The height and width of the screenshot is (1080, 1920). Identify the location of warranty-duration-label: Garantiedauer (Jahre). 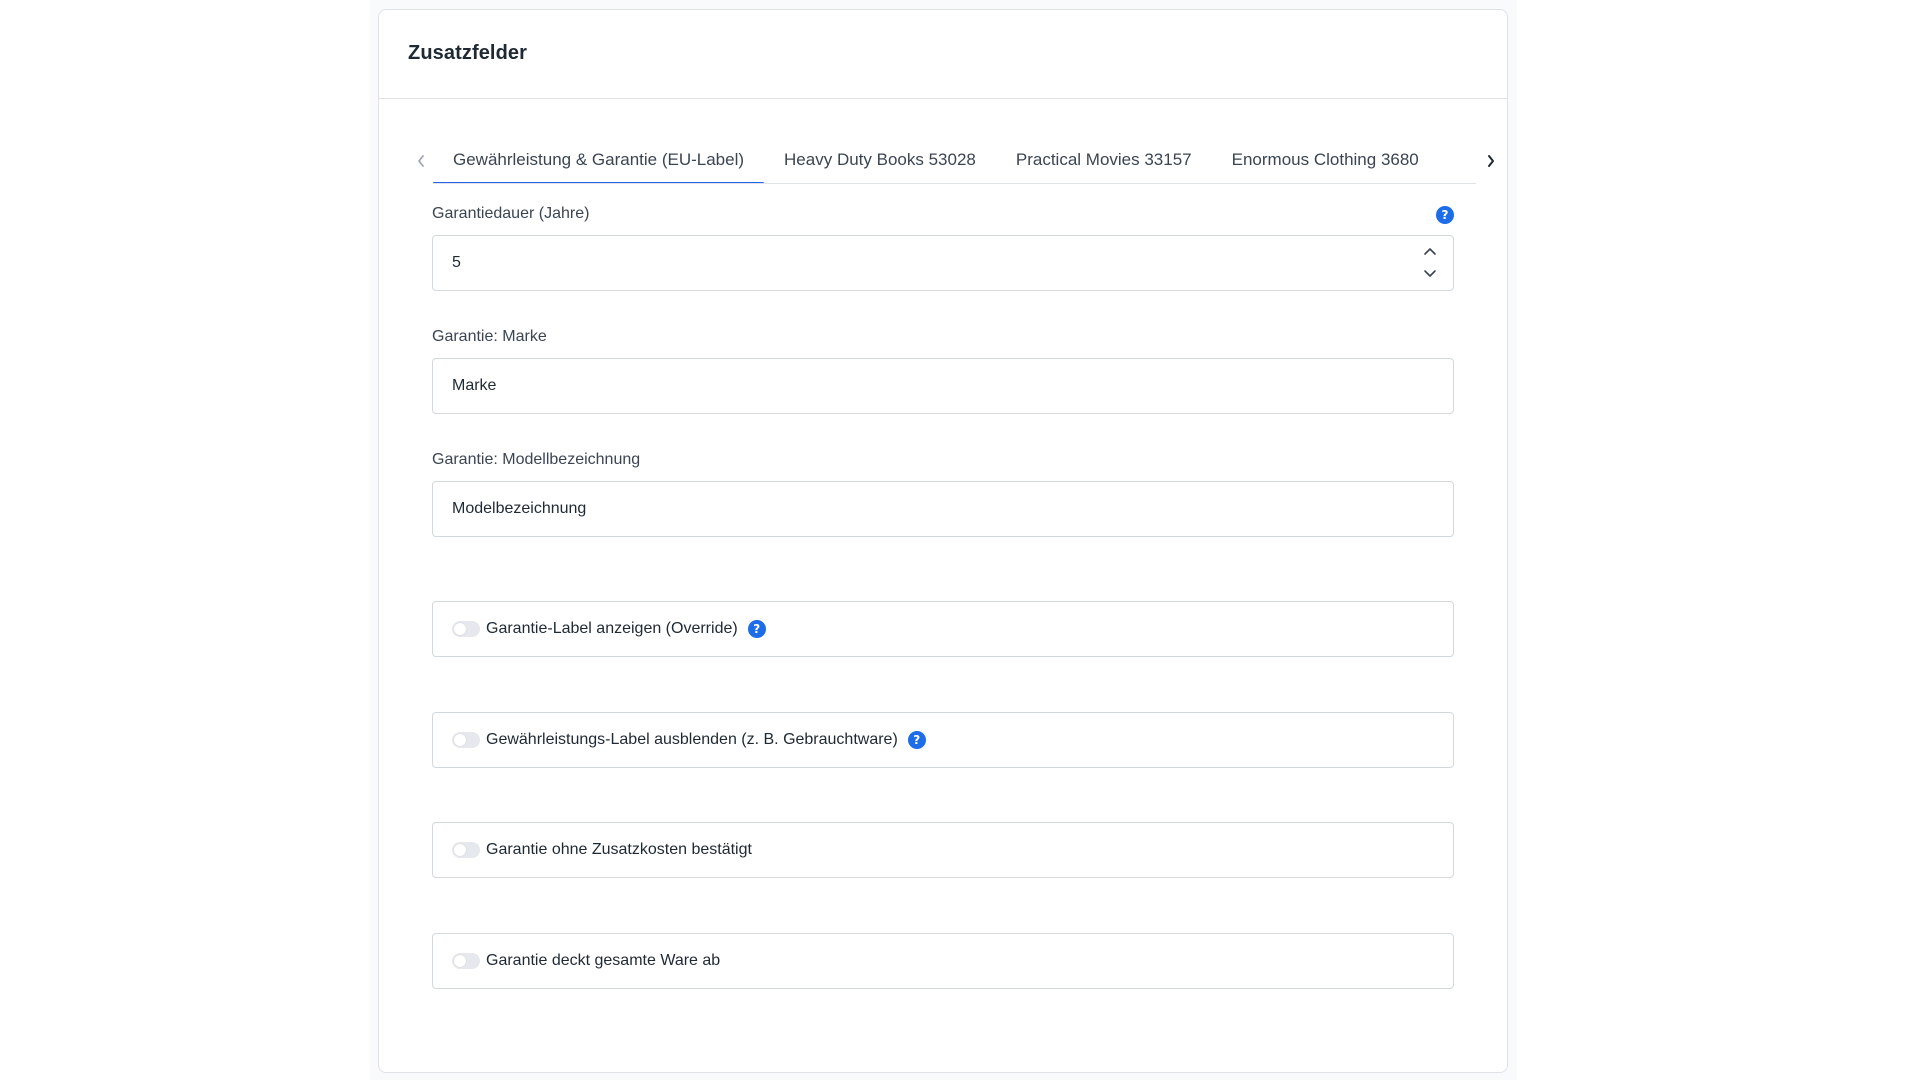
(511, 213).